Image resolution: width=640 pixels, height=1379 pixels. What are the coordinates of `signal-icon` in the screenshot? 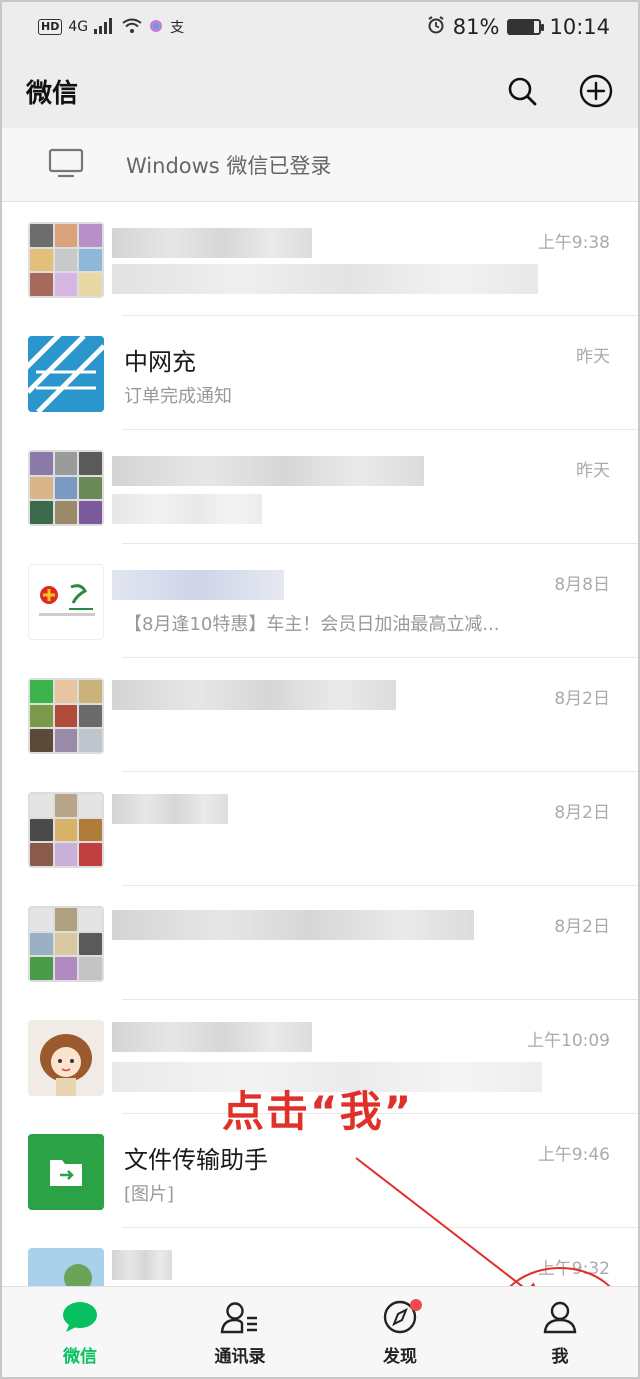 It's located at (105, 27).